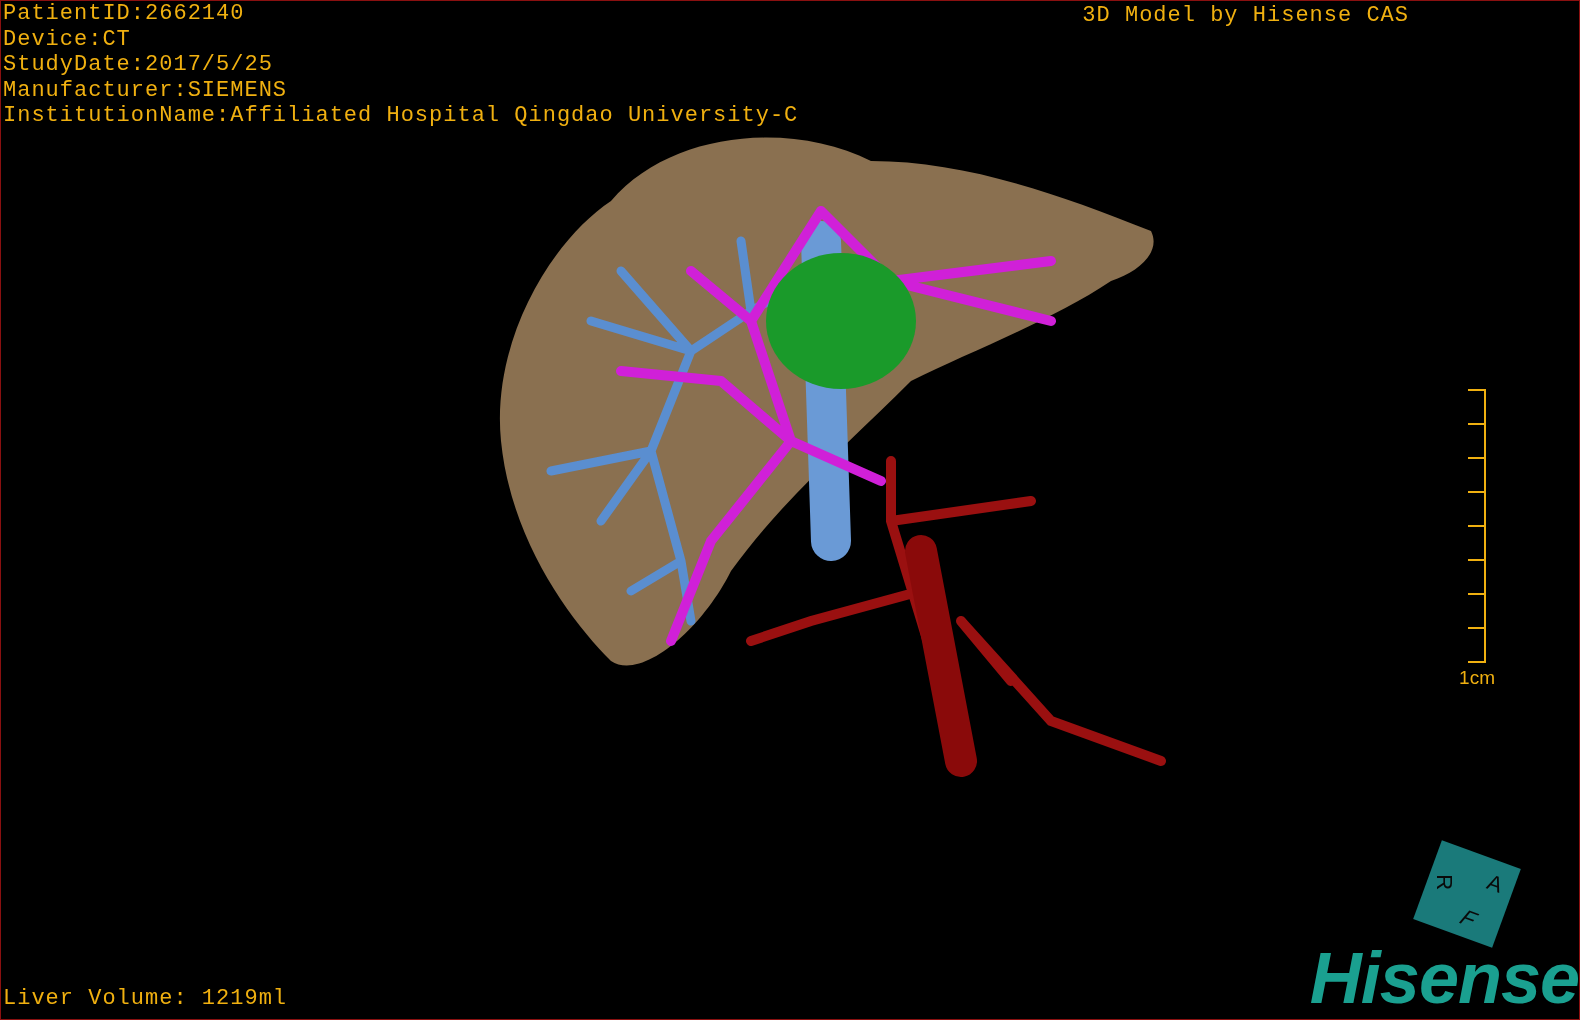  I want to click on study-info-text: StudyDate:2017/5/25, so click(138, 65).